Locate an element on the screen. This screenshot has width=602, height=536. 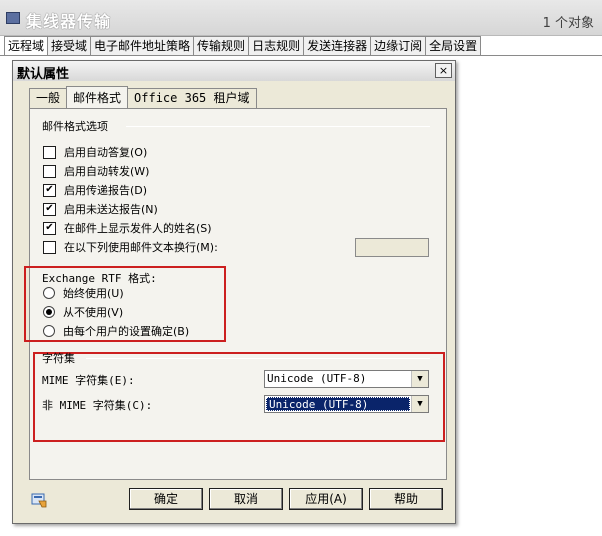
tab-office365-tenant-domains: Office 365 租户域 is located at coordinates (192, 98).